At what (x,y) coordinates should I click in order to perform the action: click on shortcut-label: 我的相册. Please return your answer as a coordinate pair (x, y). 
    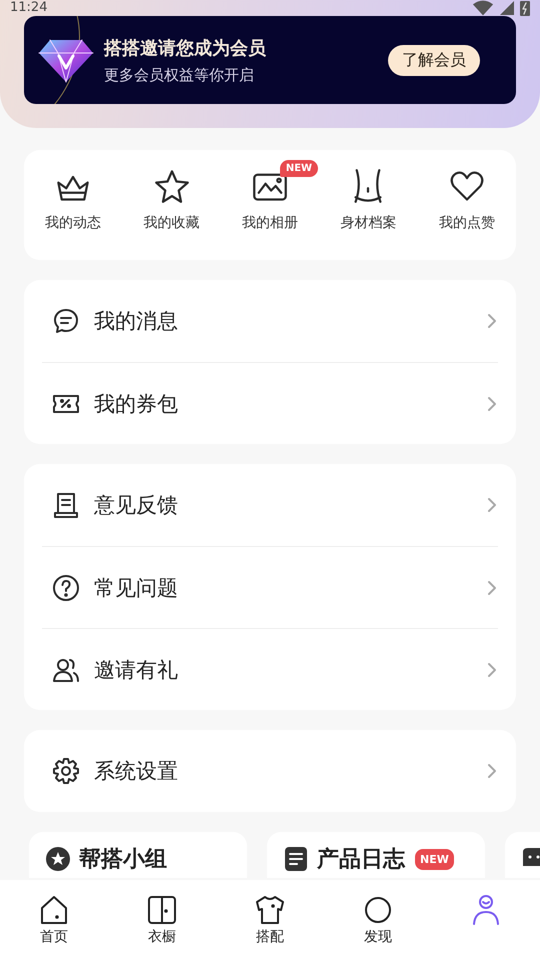
    Looking at the image, I should click on (270, 223).